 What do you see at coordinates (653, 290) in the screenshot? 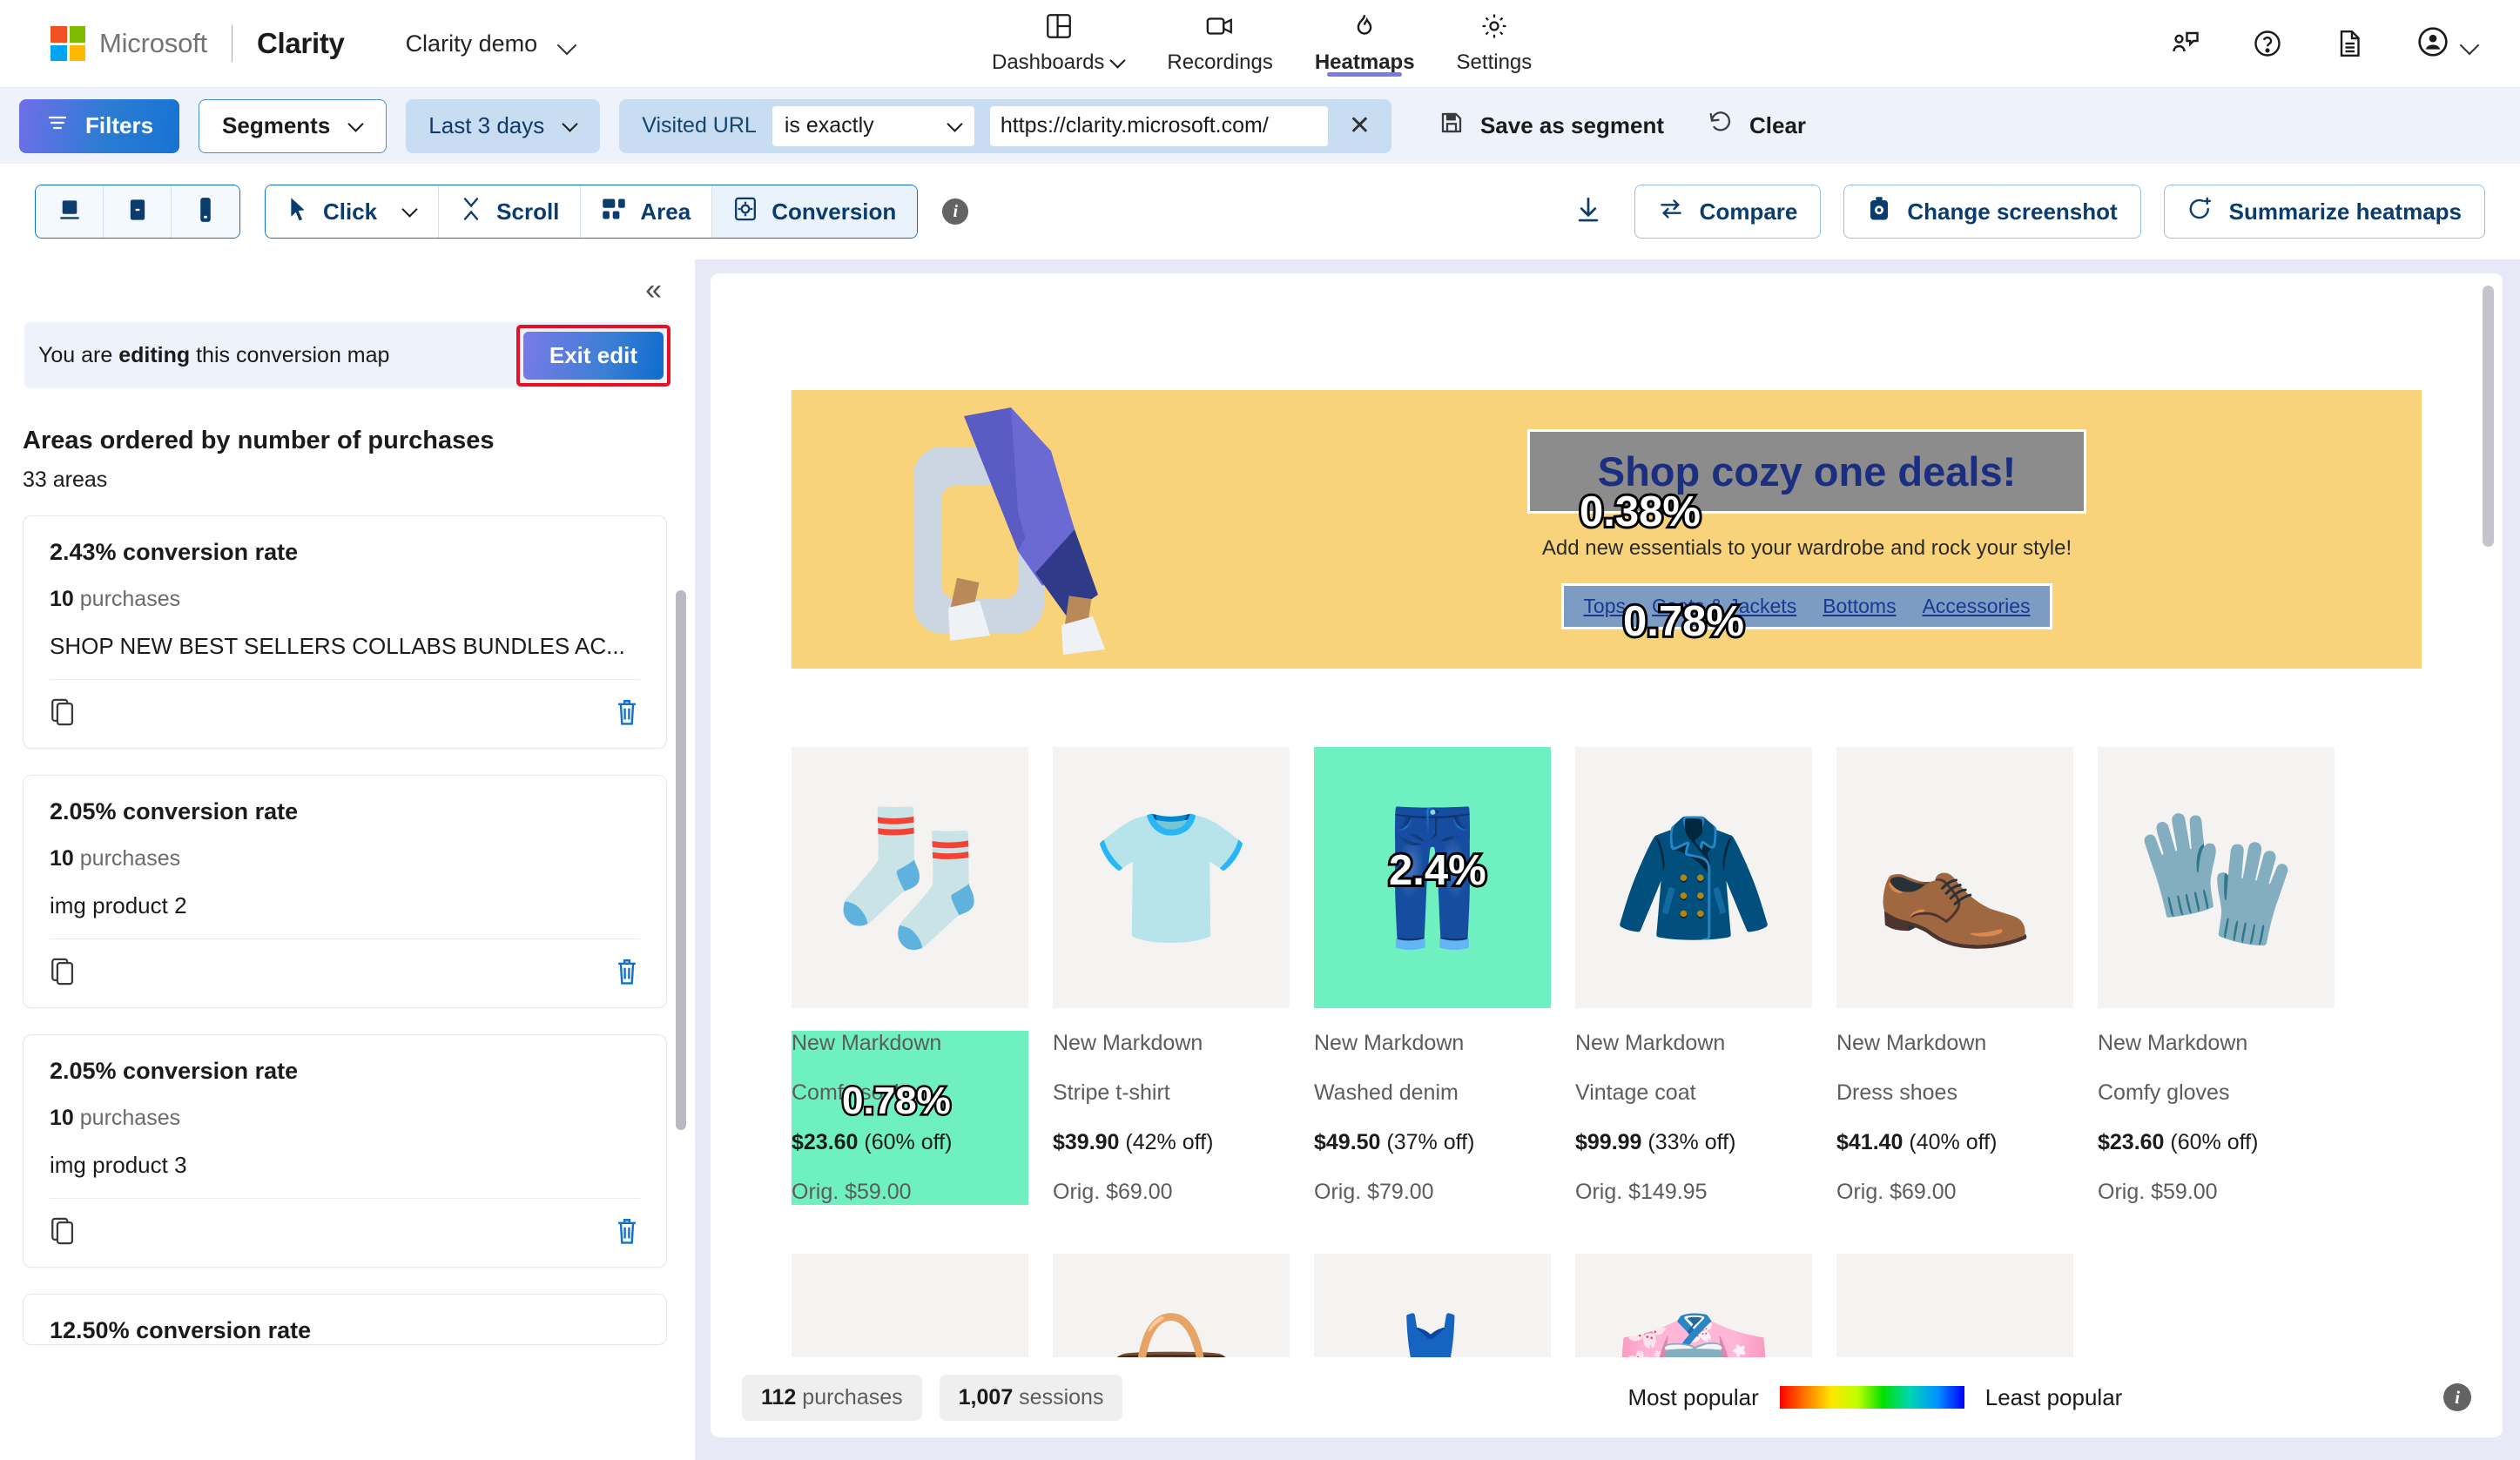
I see `collapse-left-icon: «` at bounding box center [653, 290].